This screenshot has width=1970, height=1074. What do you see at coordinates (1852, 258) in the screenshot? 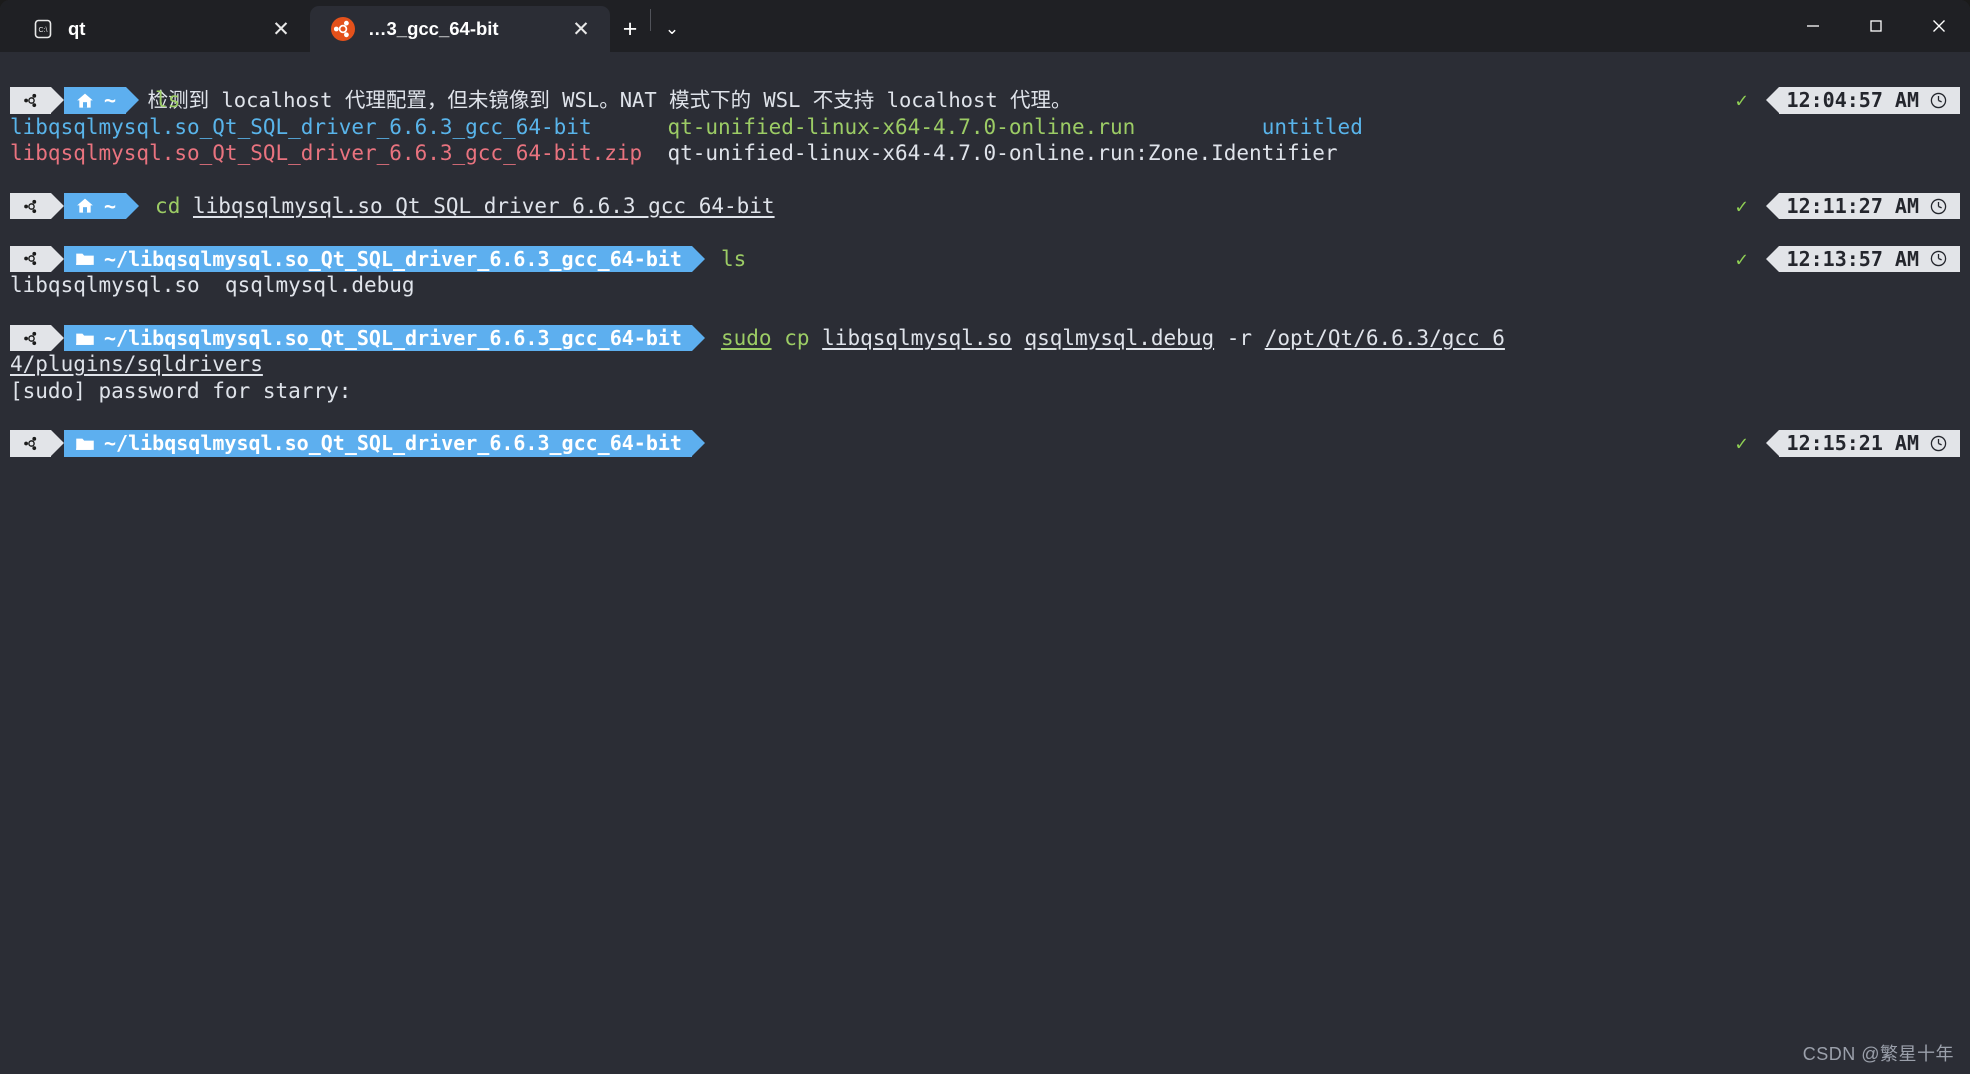
I see `timestamp-text: 12:13:57 AM` at bounding box center [1852, 258].